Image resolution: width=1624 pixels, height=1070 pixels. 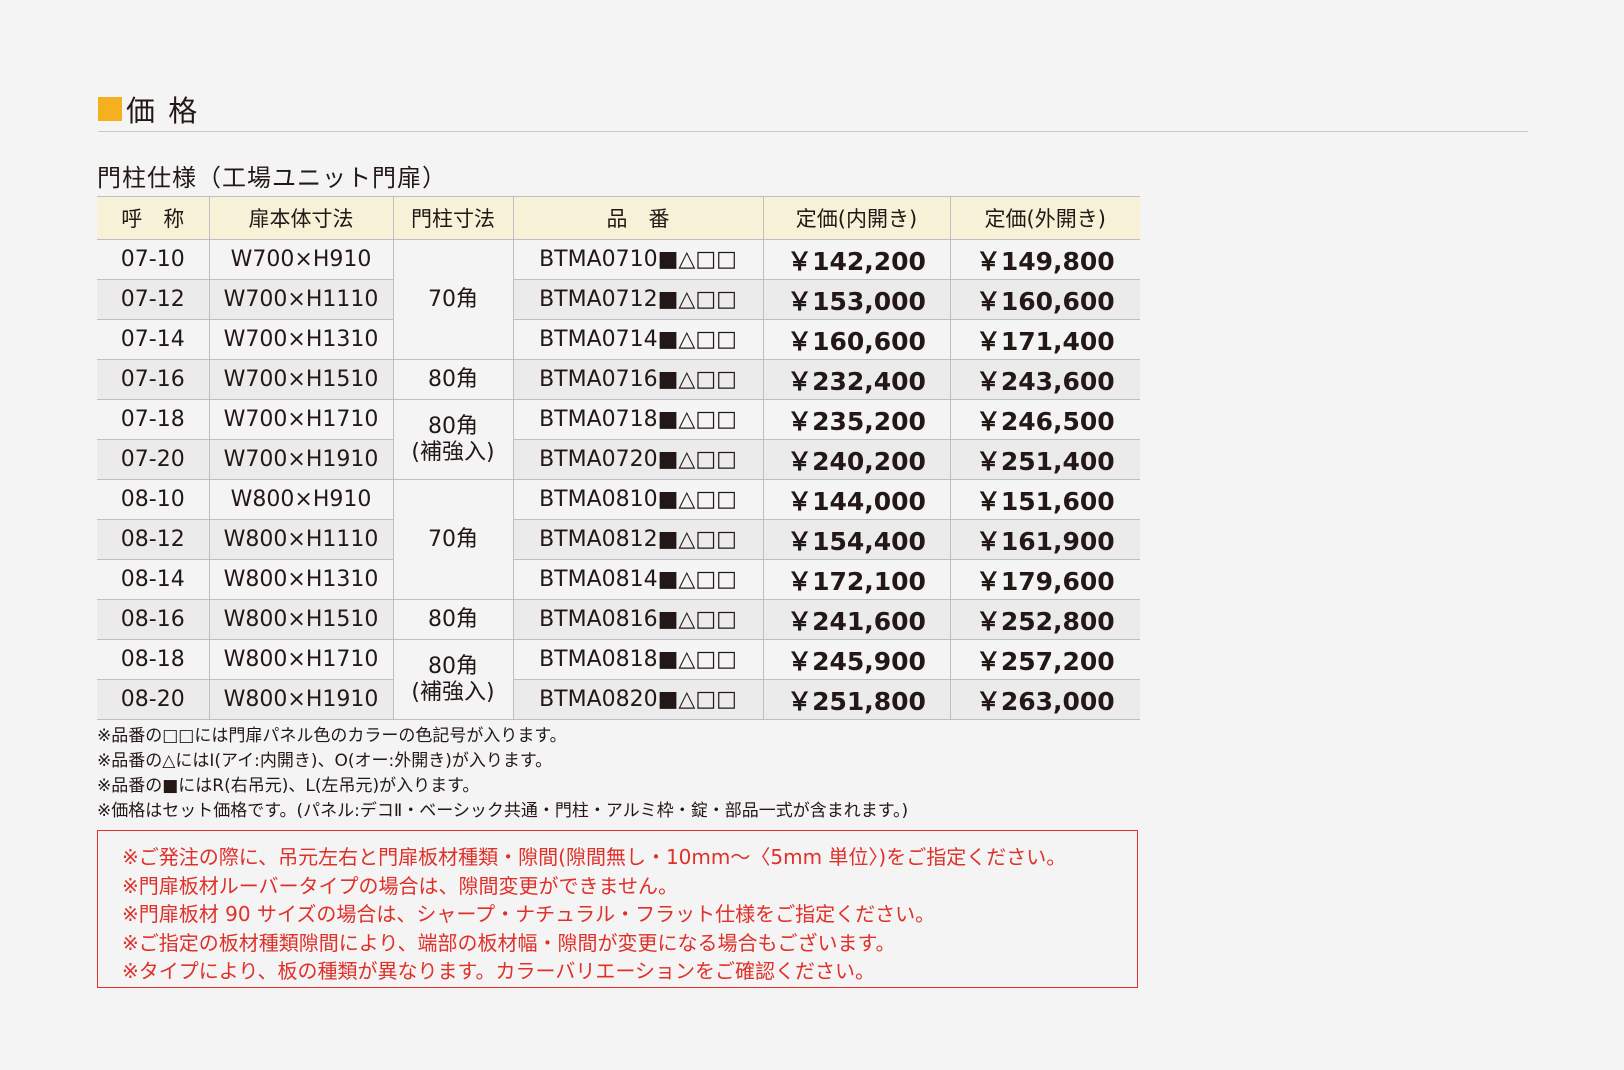 I want to click on cell-door-size: W800×H910, so click(x=301, y=499).